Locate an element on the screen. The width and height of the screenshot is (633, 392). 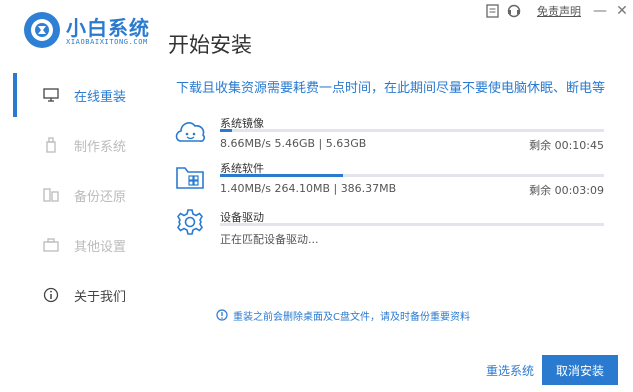
close-button: ✕ is located at coordinates (622, 11).